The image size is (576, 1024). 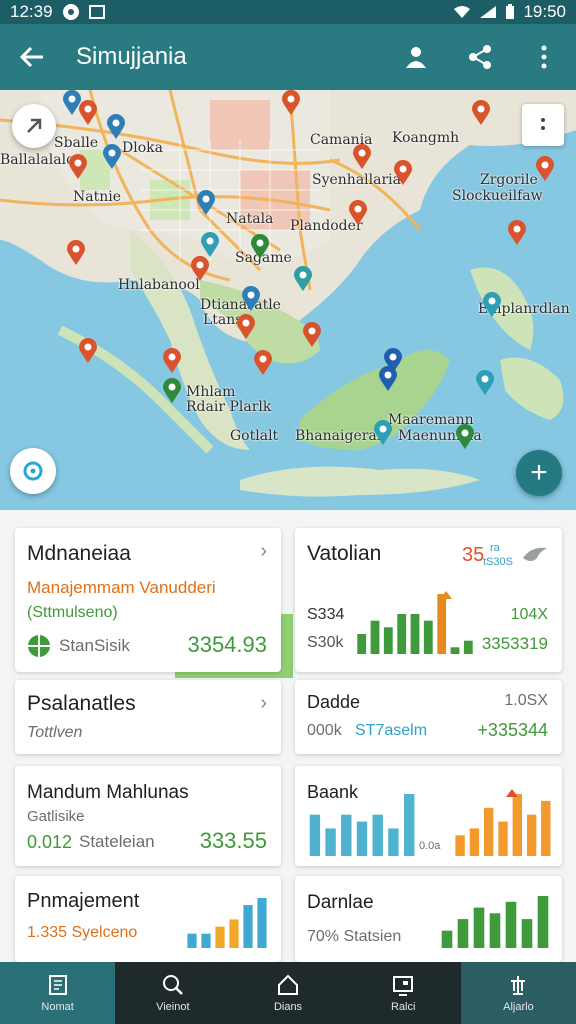 What do you see at coordinates (288, 12) in the screenshot?
I see `status-bar: 12:39 19:50` at bounding box center [288, 12].